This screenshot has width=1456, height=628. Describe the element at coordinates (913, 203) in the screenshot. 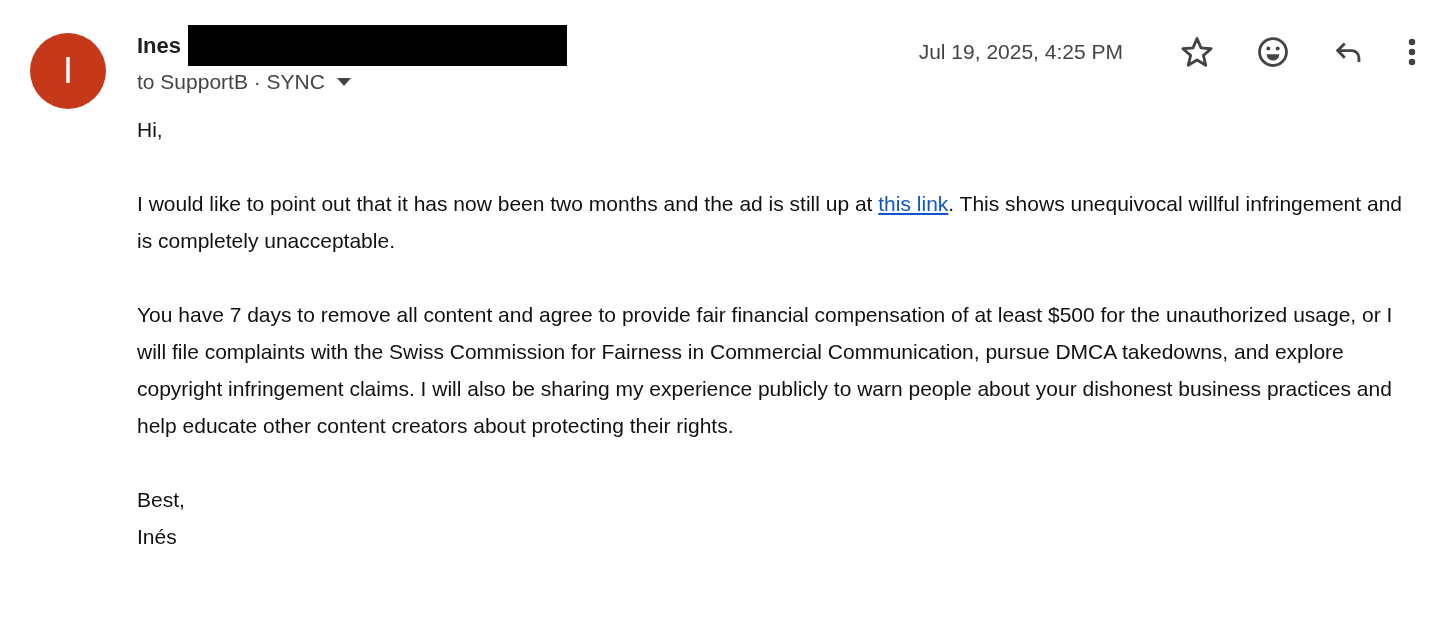

I see `link: this link` at that location.